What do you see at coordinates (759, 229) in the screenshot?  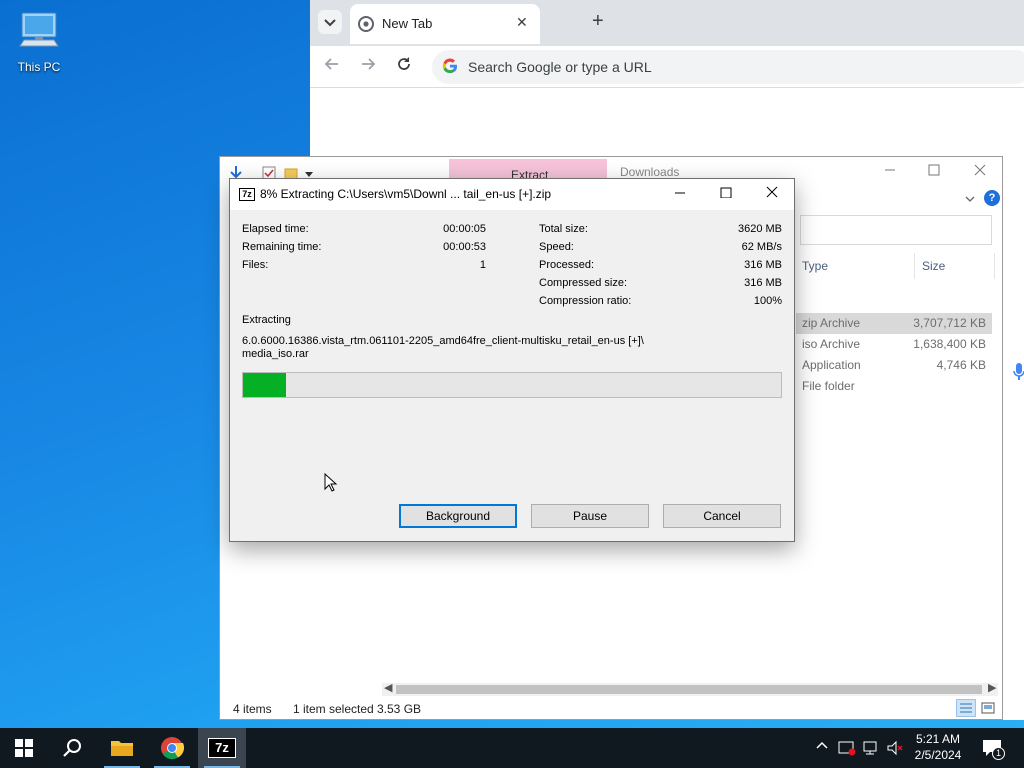 I see `stat-value: 3620 MB` at bounding box center [759, 229].